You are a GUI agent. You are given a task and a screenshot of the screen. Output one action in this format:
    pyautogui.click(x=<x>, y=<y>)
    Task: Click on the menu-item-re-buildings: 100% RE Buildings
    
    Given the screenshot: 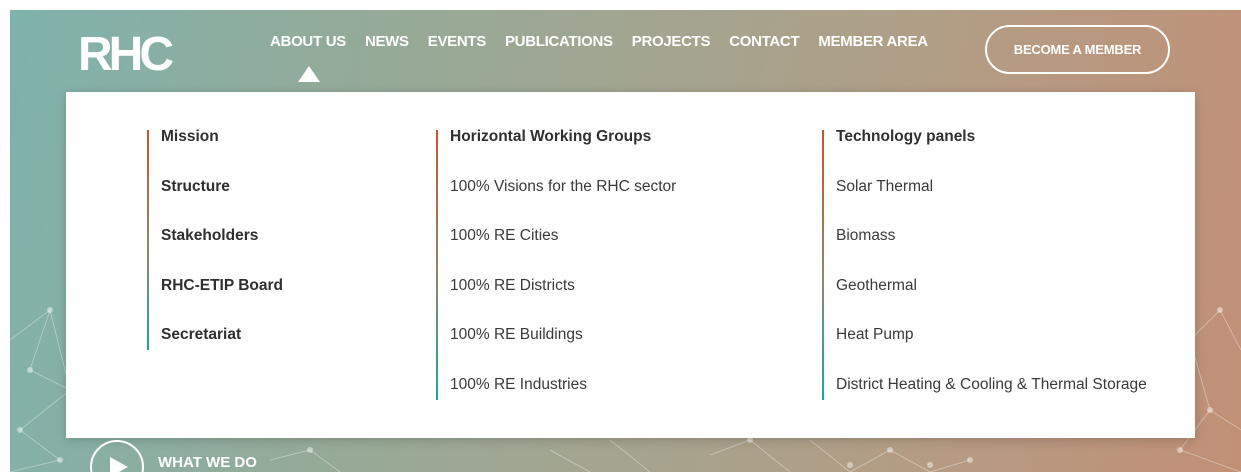 What is the action you would take?
    pyautogui.click(x=563, y=352)
    